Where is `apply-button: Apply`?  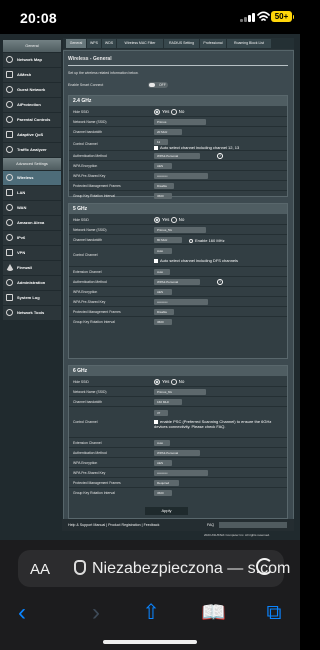
apply-button: Apply is located at coordinates (166, 511).